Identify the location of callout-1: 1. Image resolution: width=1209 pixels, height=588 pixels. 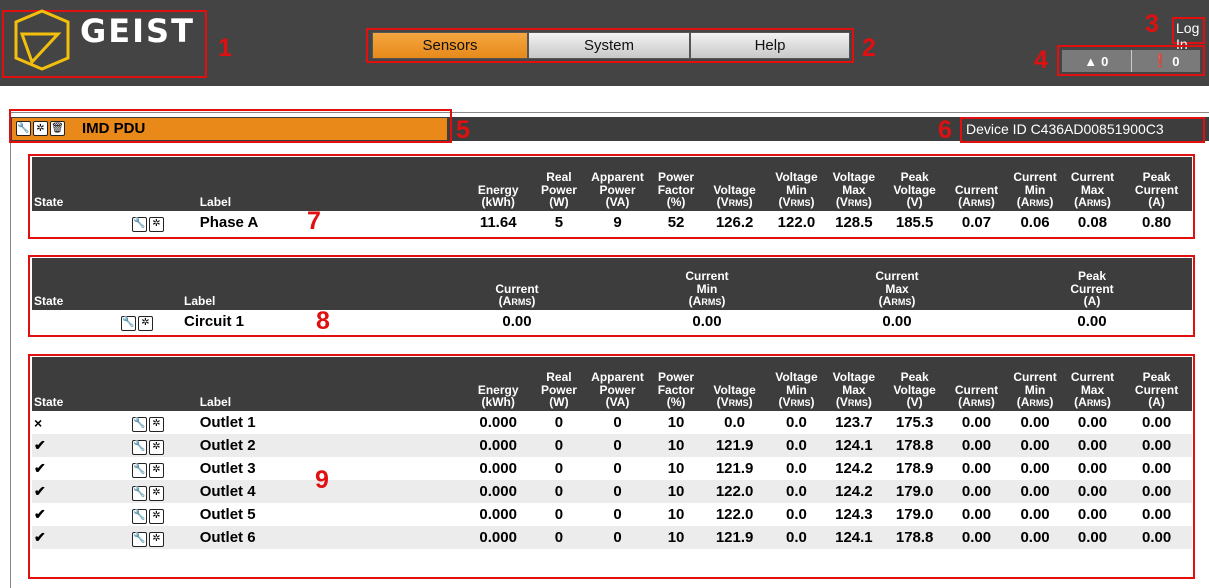
(225, 48).